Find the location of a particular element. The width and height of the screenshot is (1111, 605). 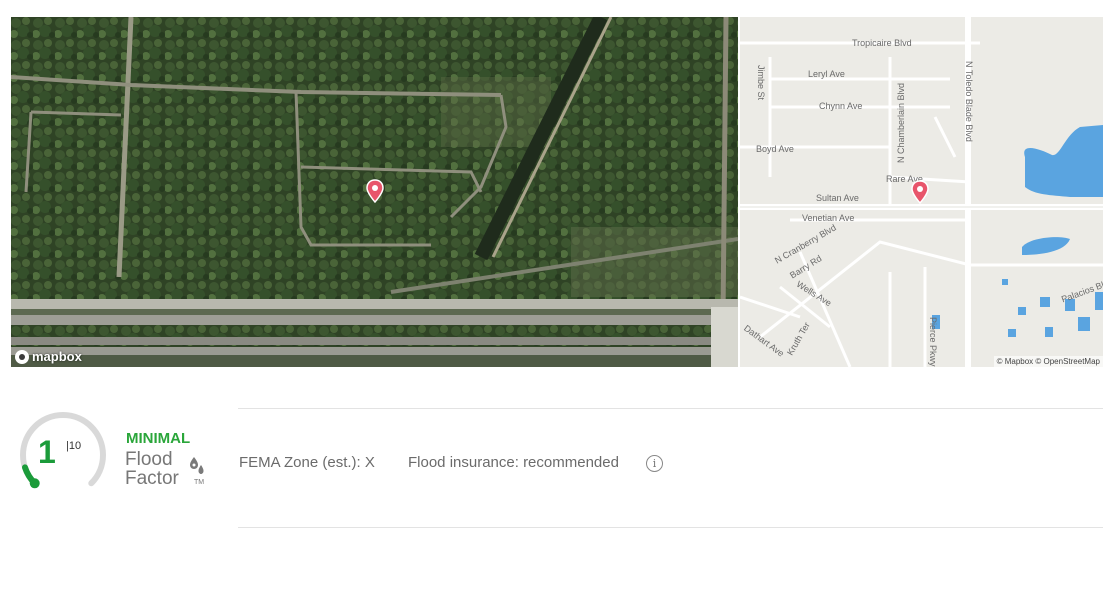

map-attribution: © Mapbox © OpenStreetMap is located at coordinates (1048, 361).